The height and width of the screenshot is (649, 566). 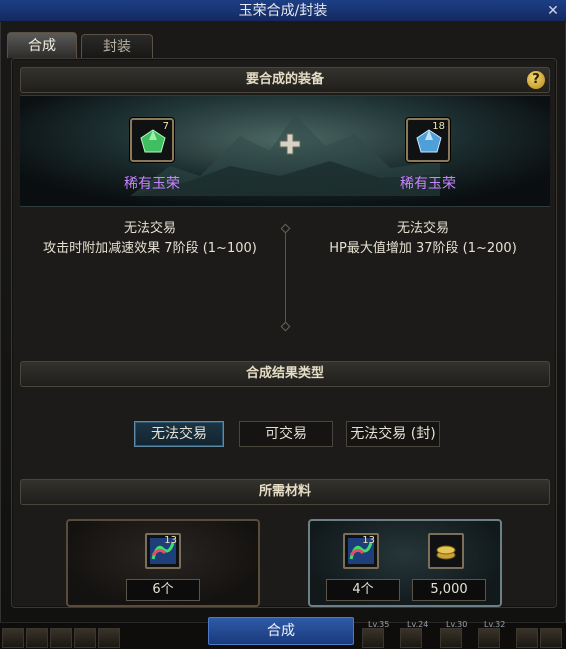 I want to click on section-equip-title: 要合成的装备, so click(x=284, y=79).